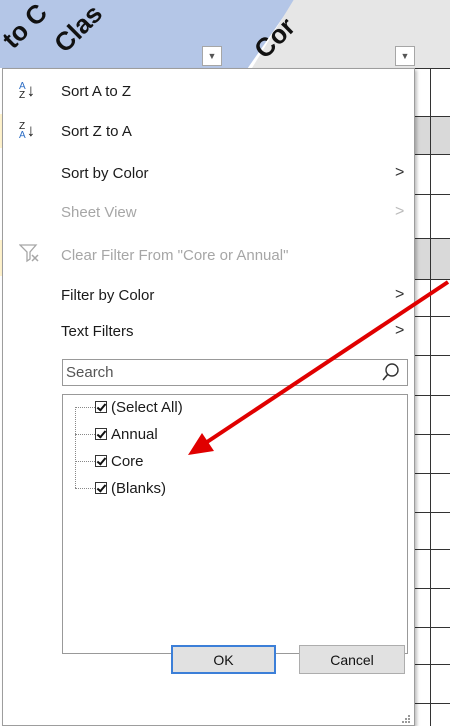 This screenshot has width=450, height=726. What do you see at coordinates (32, 255) in the screenshot?
I see `clear-filter-icon` at bounding box center [32, 255].